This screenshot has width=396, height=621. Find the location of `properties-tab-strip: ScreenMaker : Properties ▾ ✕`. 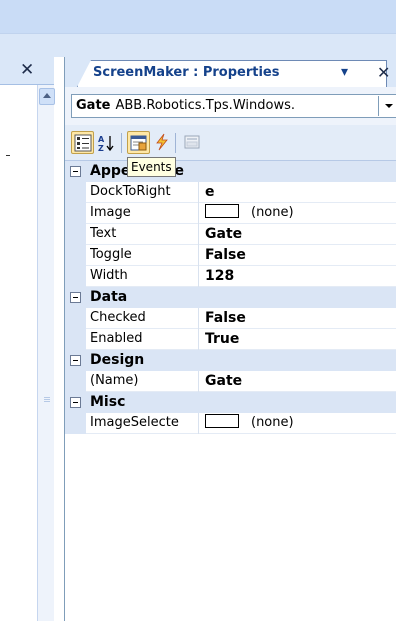

properties-tab-strip: ScreenMaker : Properties ▾ ✕ is located at coordinates (230, 72).